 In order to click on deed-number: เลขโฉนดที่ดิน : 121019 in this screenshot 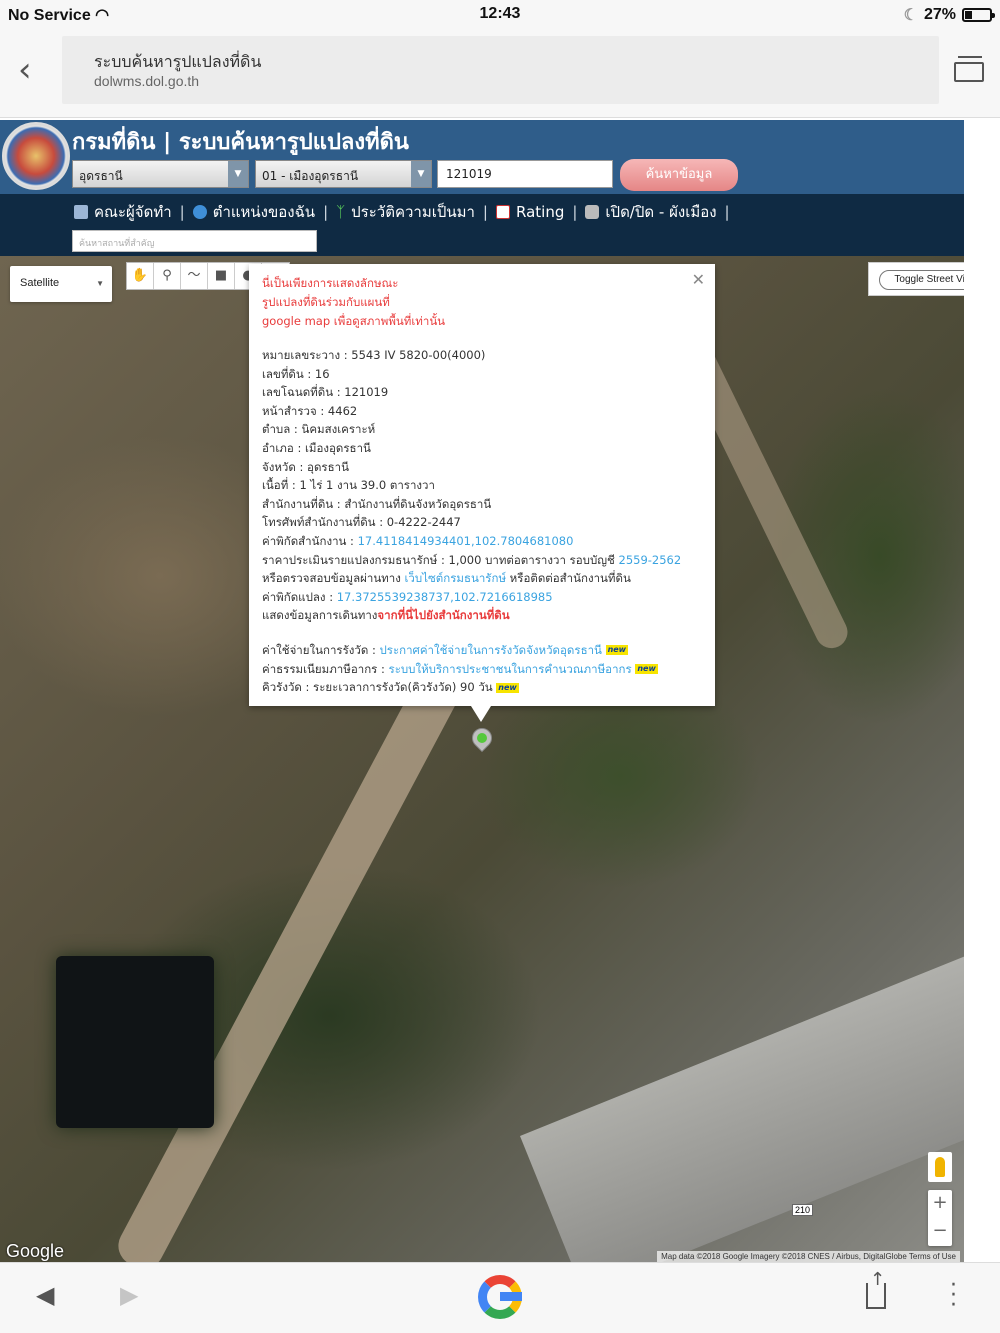, I will do `click(325, 392)`.